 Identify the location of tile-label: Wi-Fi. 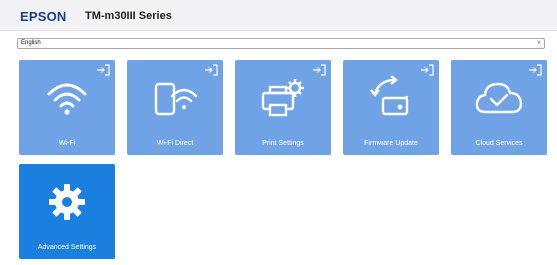
(67, 143).